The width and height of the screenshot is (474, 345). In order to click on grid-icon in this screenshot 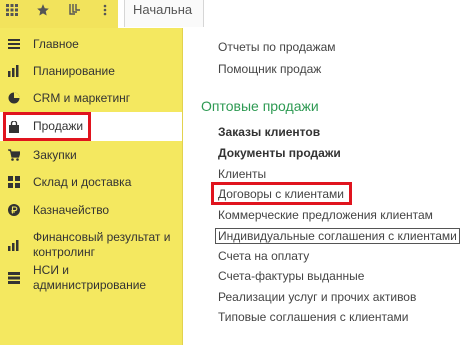, I will do `click(12, 10)`.